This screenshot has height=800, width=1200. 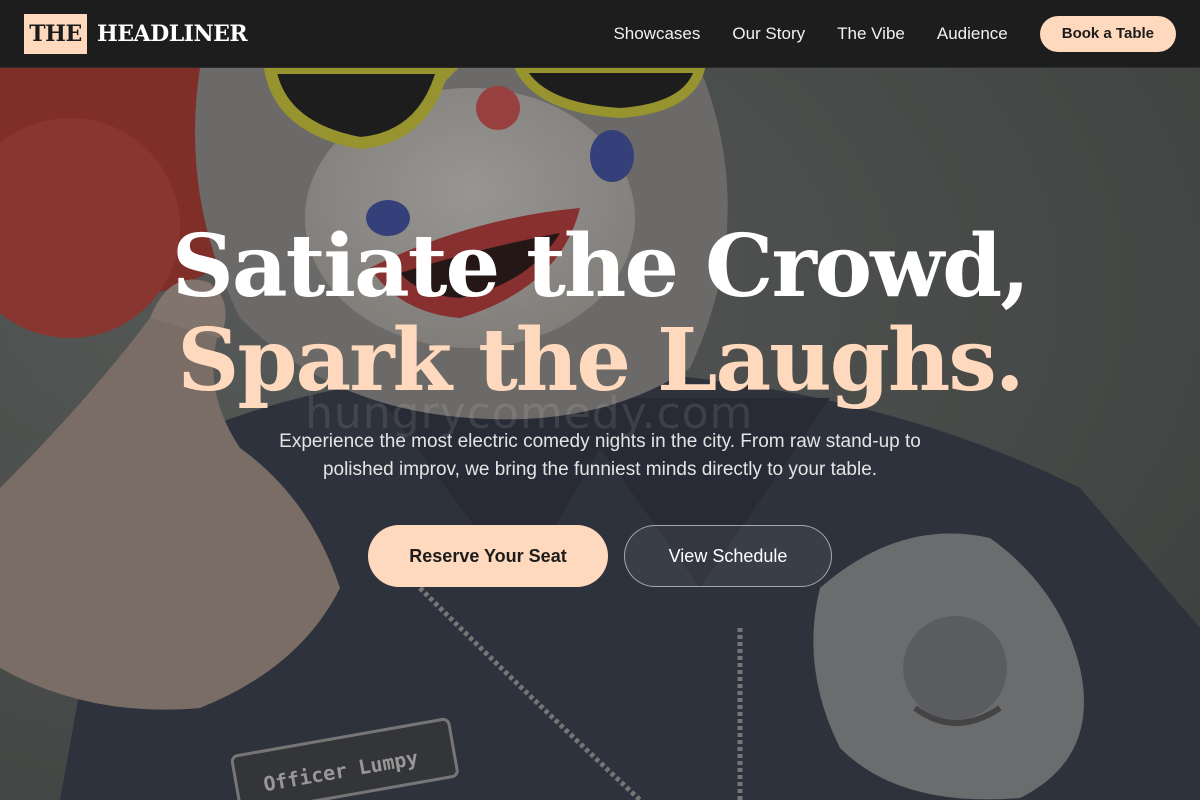 What do you see at coordinates (1107, 33) in the screenshot?
I see `book-table-button: Book a Table` at bounding box center [1107, 33].